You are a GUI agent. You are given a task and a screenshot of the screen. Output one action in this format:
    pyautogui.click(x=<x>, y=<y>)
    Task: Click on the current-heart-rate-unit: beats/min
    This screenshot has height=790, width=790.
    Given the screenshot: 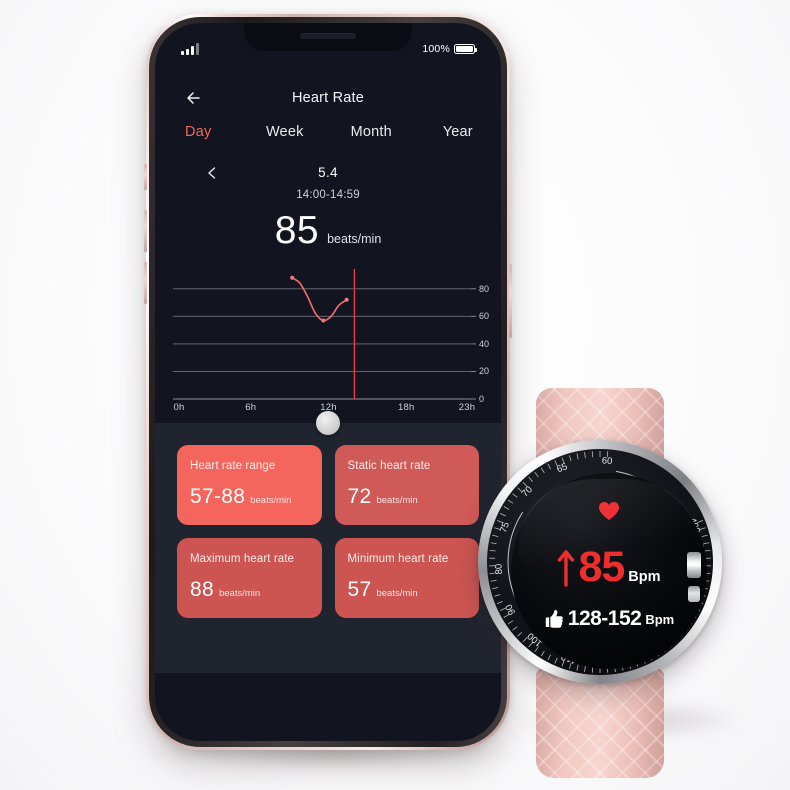 What is the action you would take?
    pyautogui.click(x=354, y=239)
    